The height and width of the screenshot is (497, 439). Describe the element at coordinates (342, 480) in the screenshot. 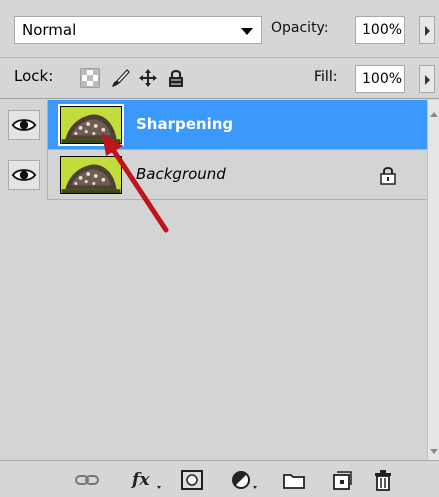

I see `new-layer-icon` at that location.